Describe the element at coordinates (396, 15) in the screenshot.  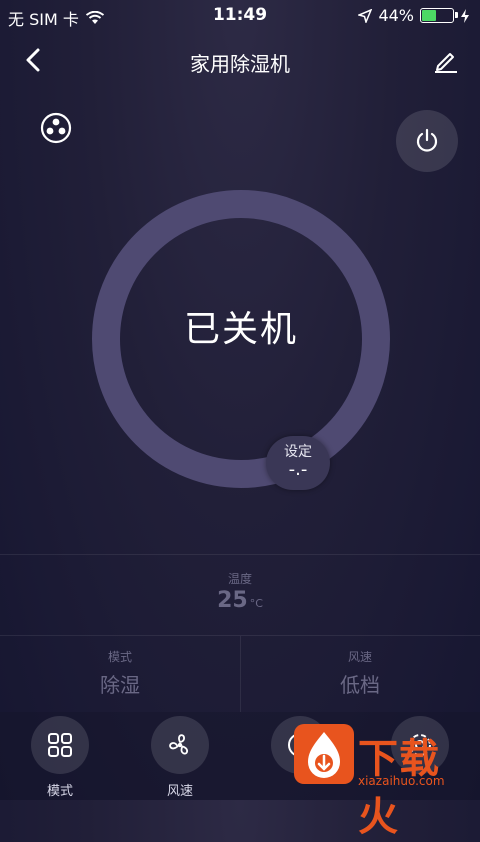
I see `battery-percent: 44%` at that location.